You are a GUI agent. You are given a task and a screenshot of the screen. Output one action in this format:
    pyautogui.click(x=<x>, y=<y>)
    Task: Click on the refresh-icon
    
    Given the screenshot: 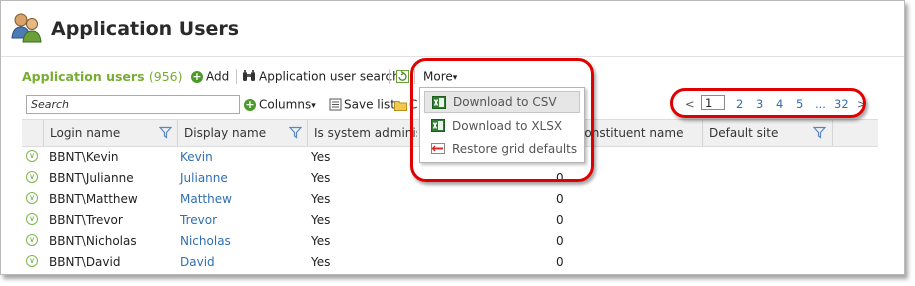 What is the action you would take?
    pyautogui.click(x=402, y=76)
    